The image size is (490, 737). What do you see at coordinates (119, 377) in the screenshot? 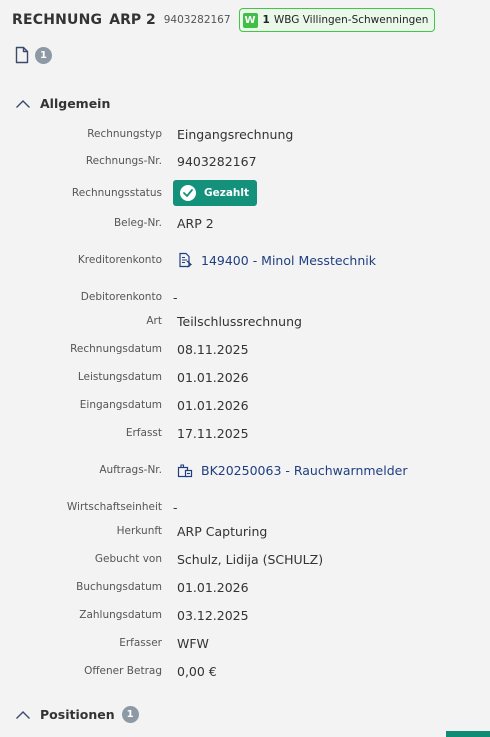
I see `field-label: Leistungsdatum` at bounding box center [119, 377].